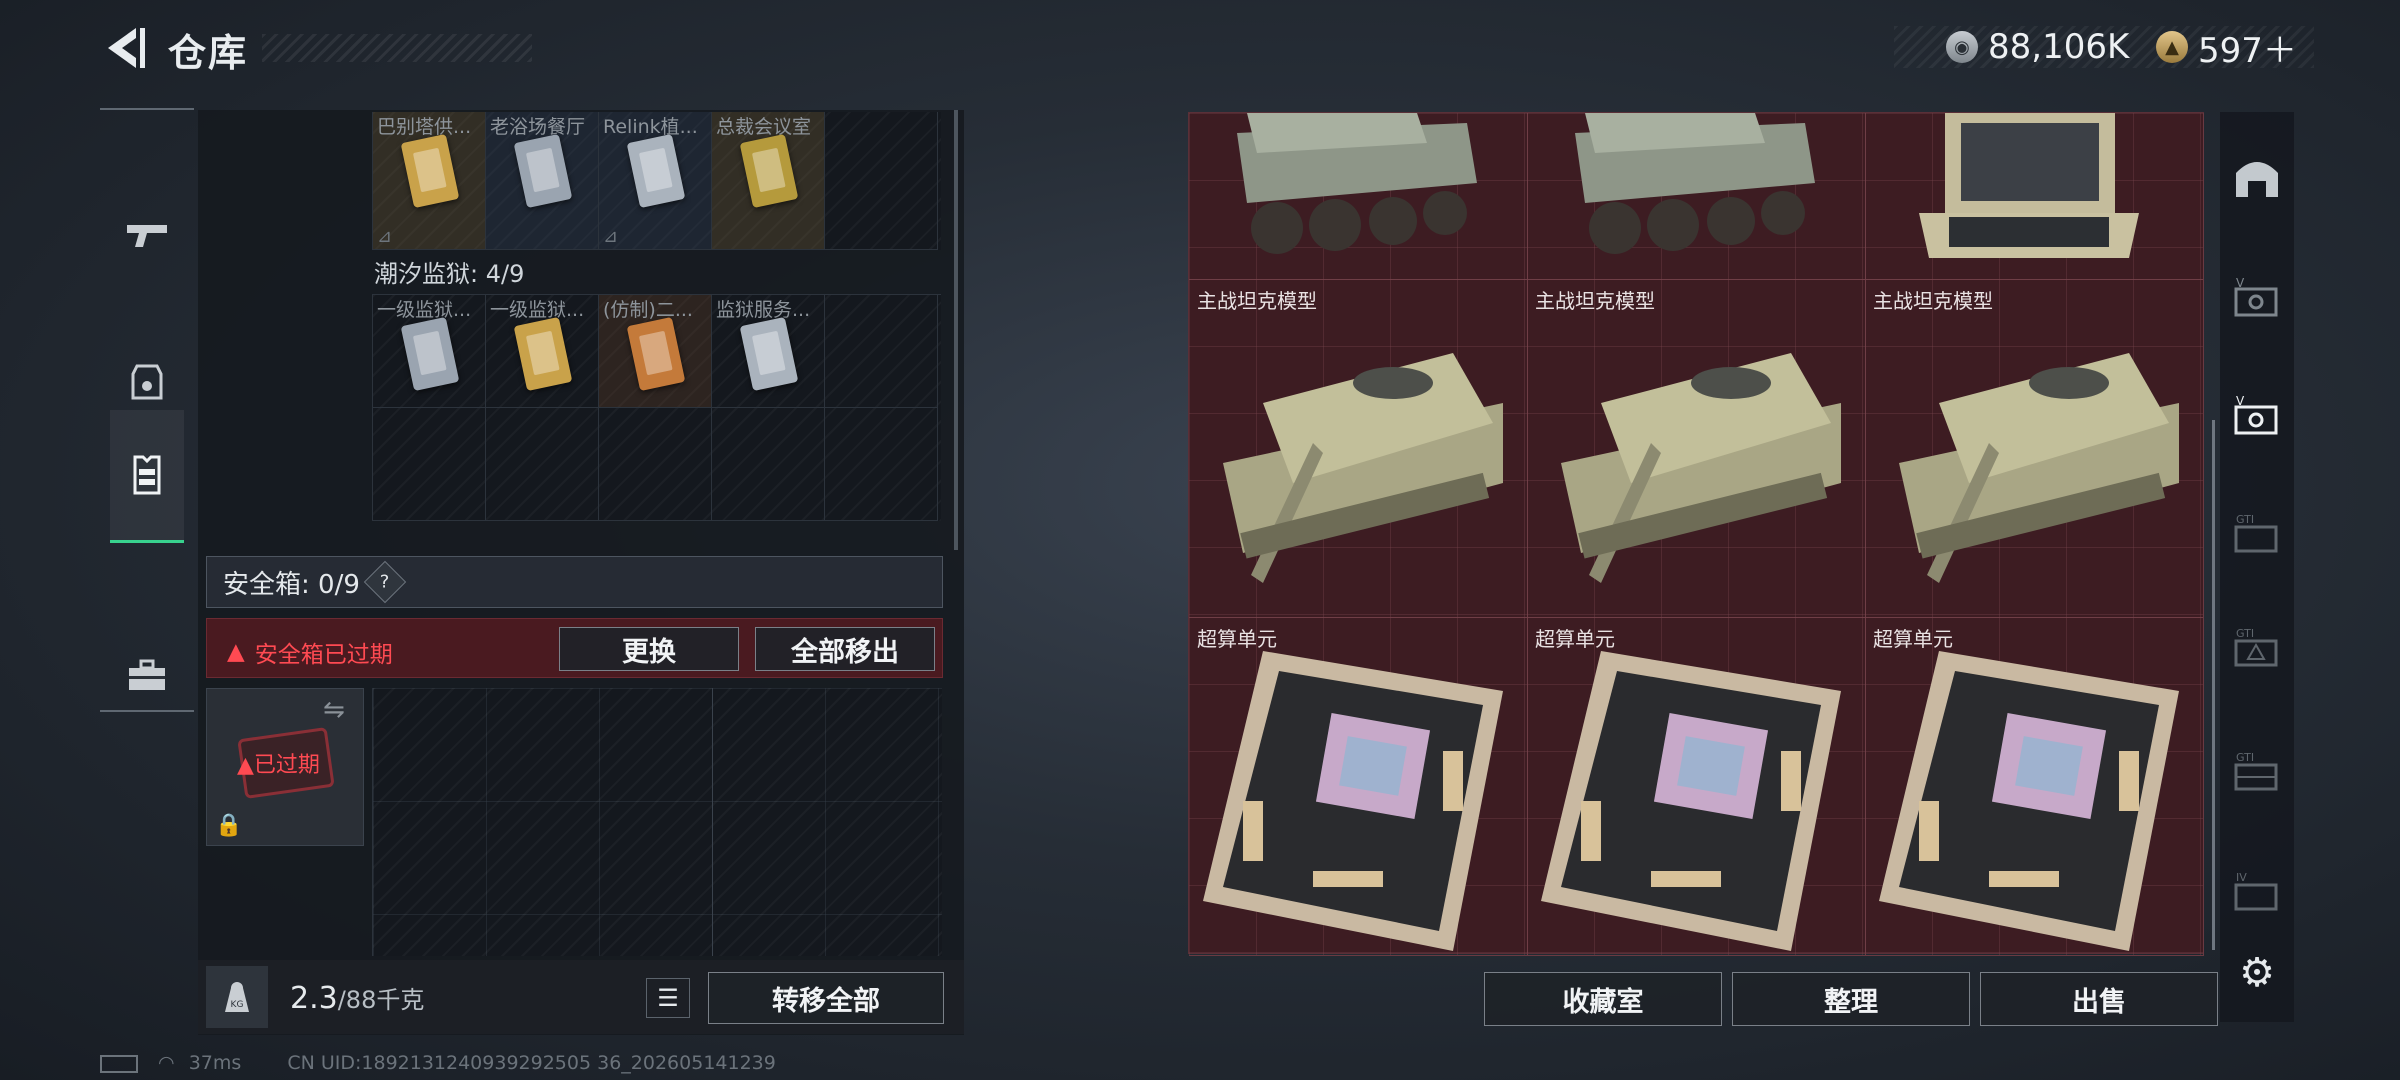  What do you see at coordinates (229, 825) in the screenshot?
I see `lock-icon: 🔒` at bounding box center [229, 825].